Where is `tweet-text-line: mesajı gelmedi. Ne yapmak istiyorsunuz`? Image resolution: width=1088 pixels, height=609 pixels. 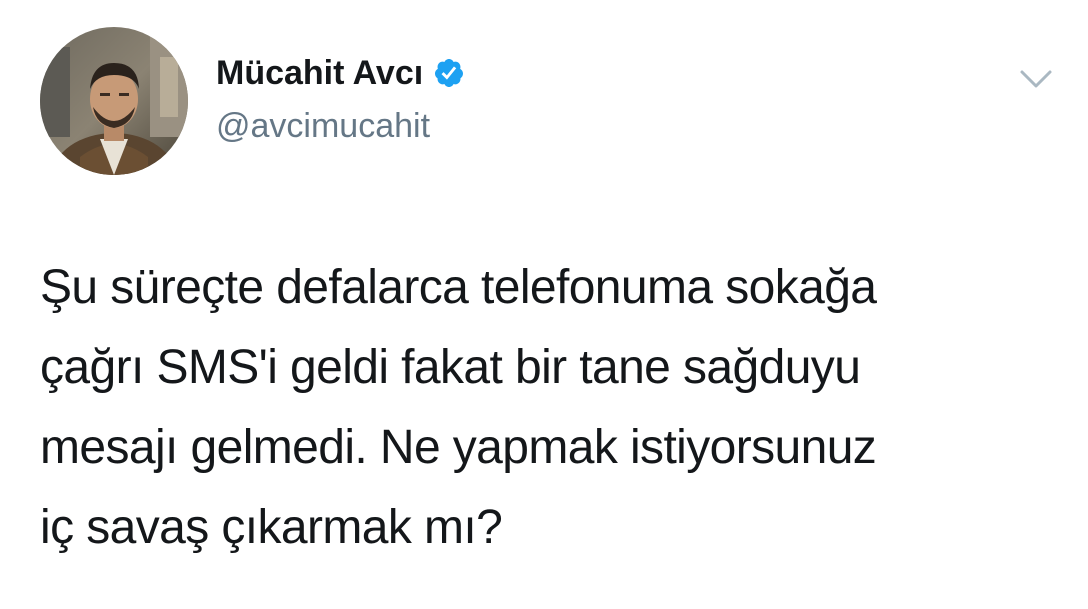 tweet-text-line: mesajı gelmedi. Ne yapmak istiyorsunuz is located at coordinates (458, 447).